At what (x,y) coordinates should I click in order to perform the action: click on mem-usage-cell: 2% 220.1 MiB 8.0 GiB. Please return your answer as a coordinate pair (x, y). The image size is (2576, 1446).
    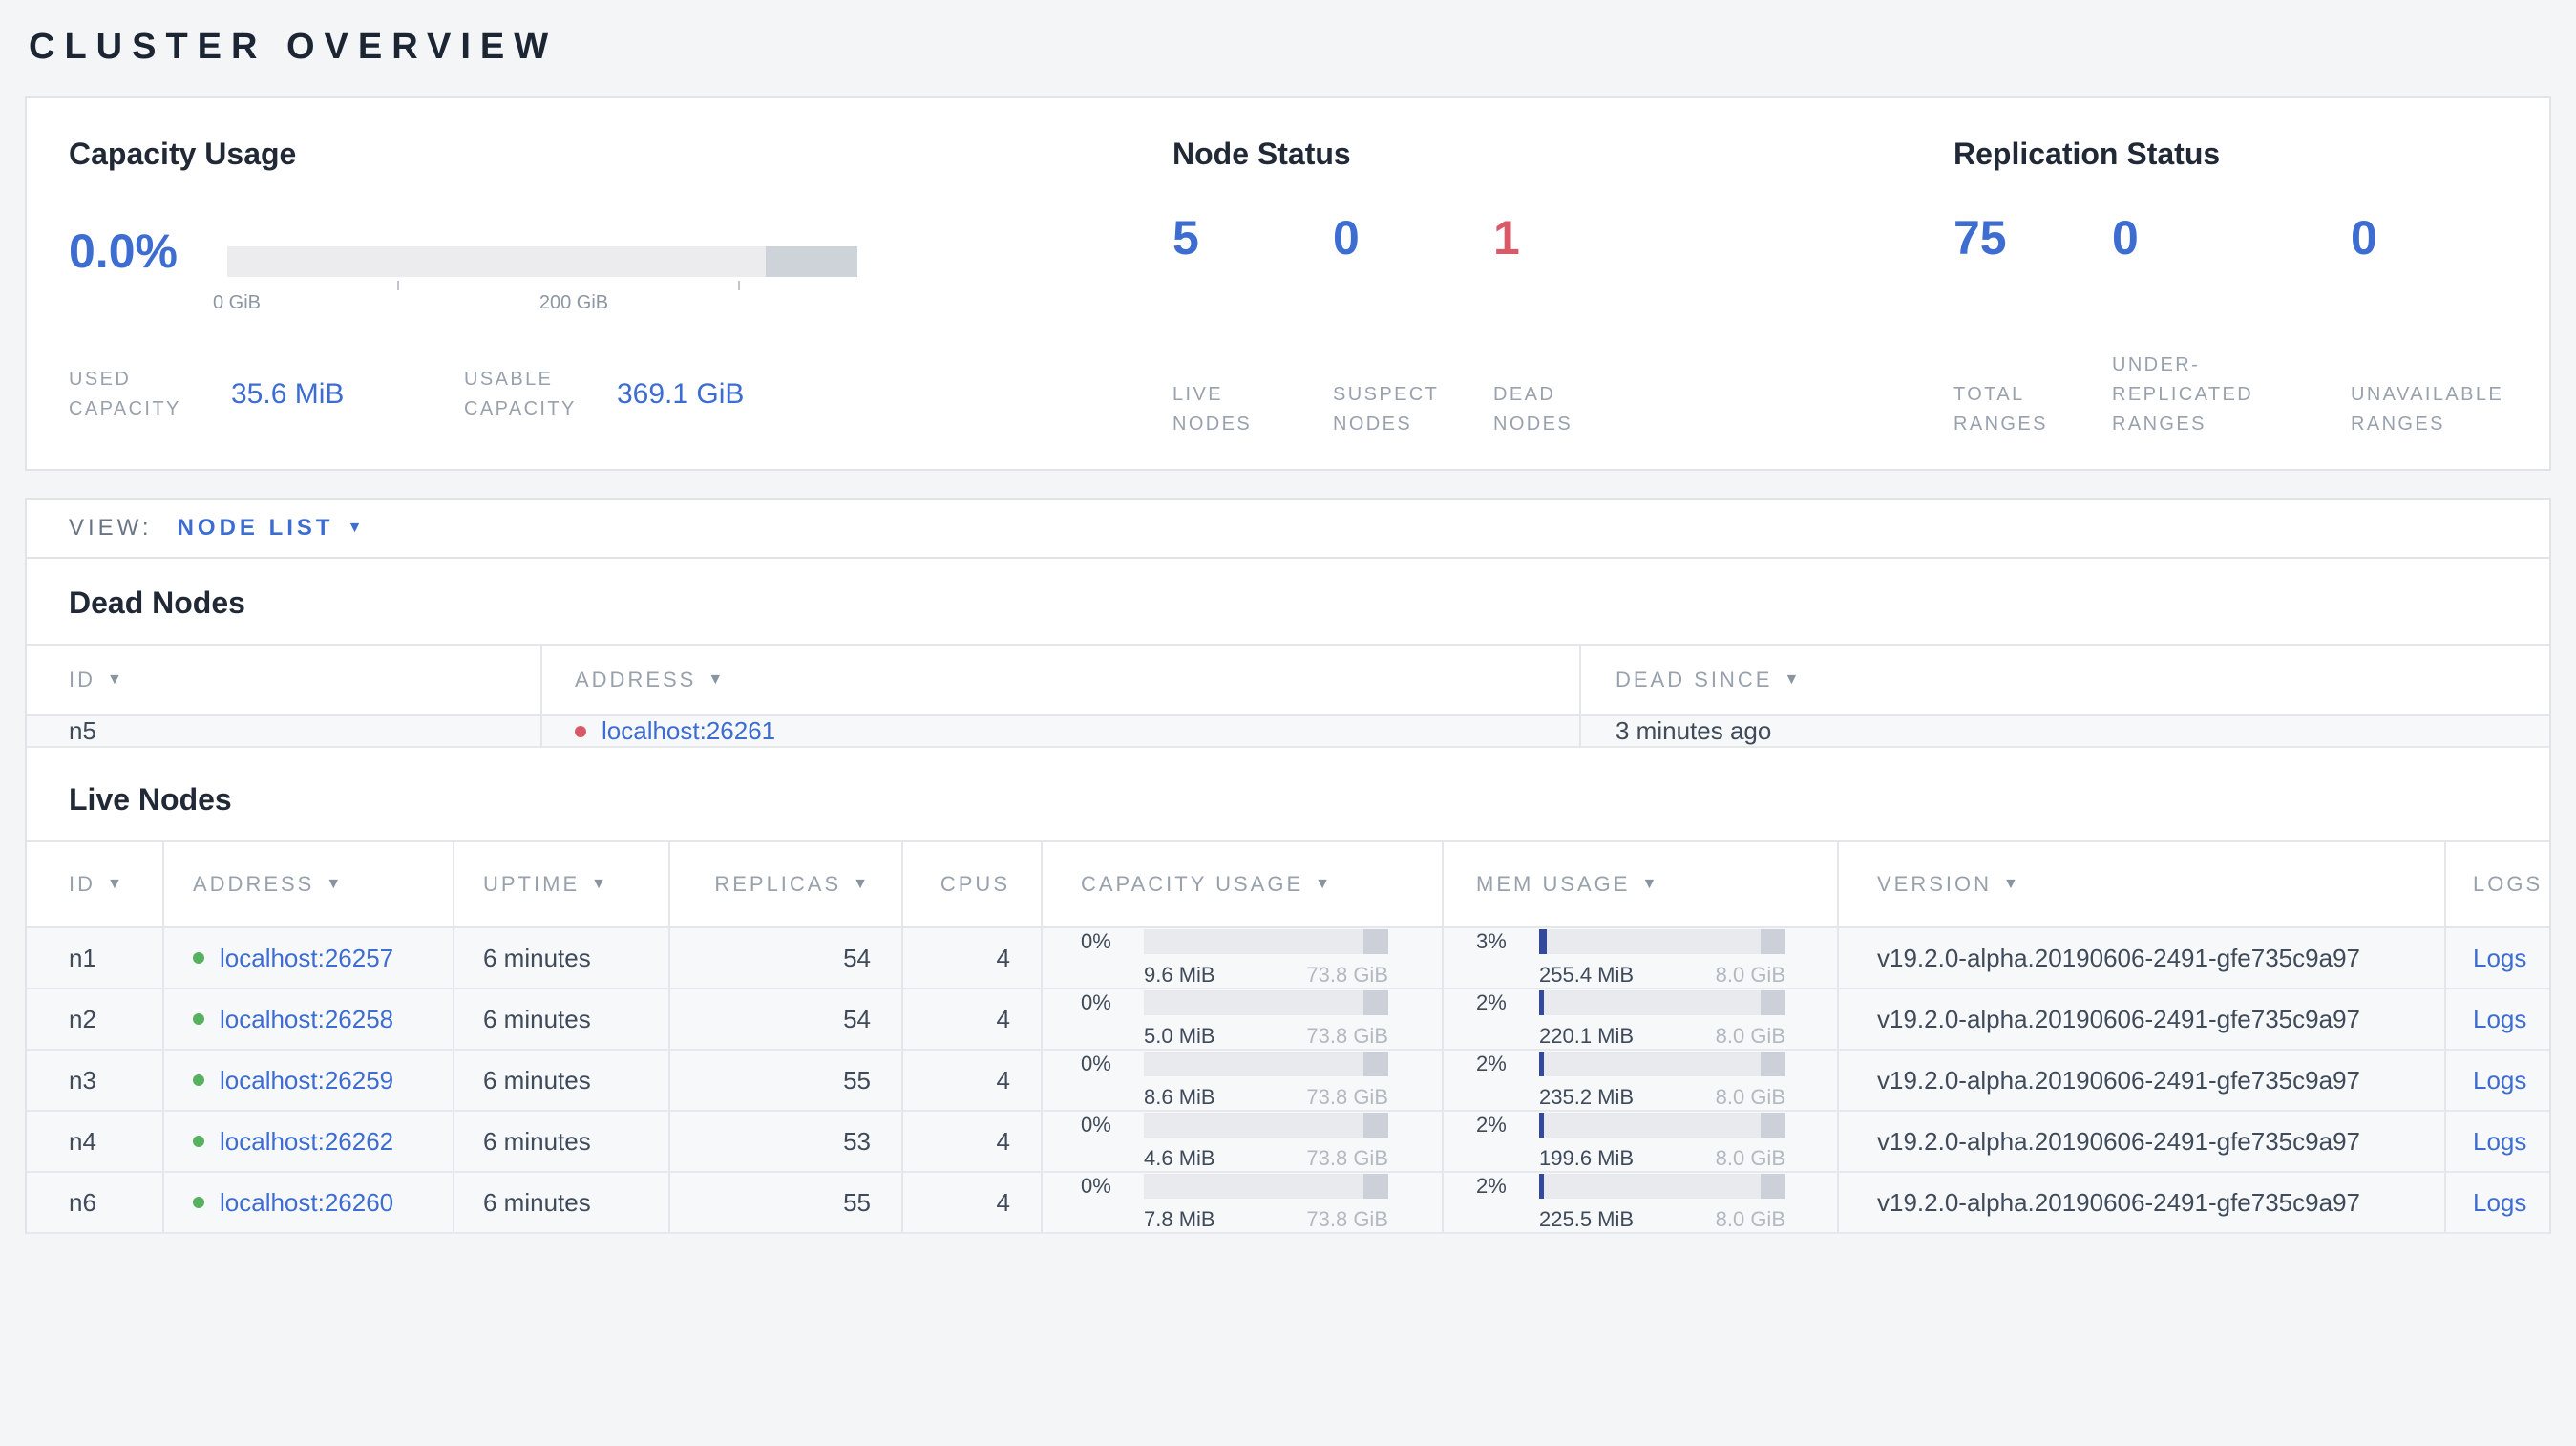
    Looking at the image, I should click on (1641, 1019).